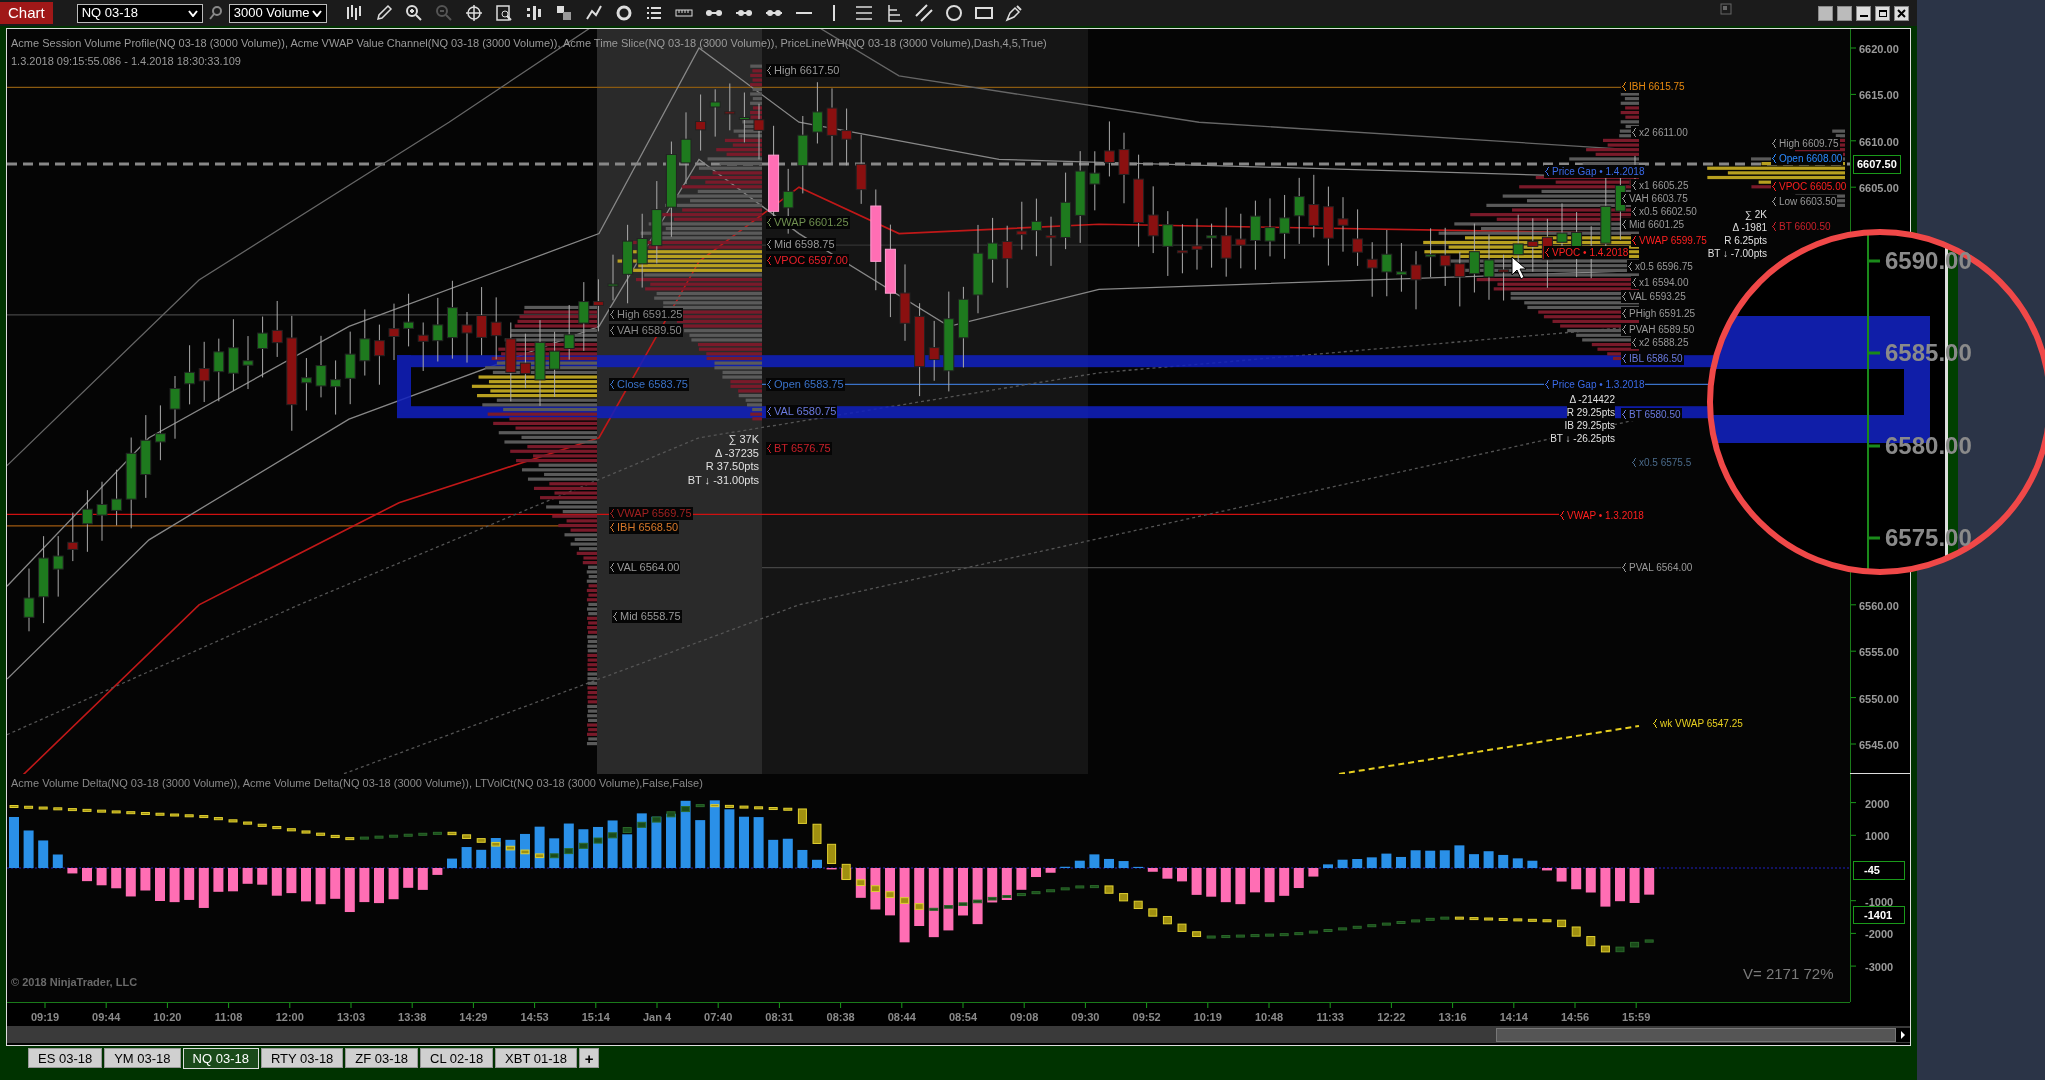  Describe the element at coordinates (1657, 86) in the screenshot. I see `price-label: IBH 6615.75` at that location.